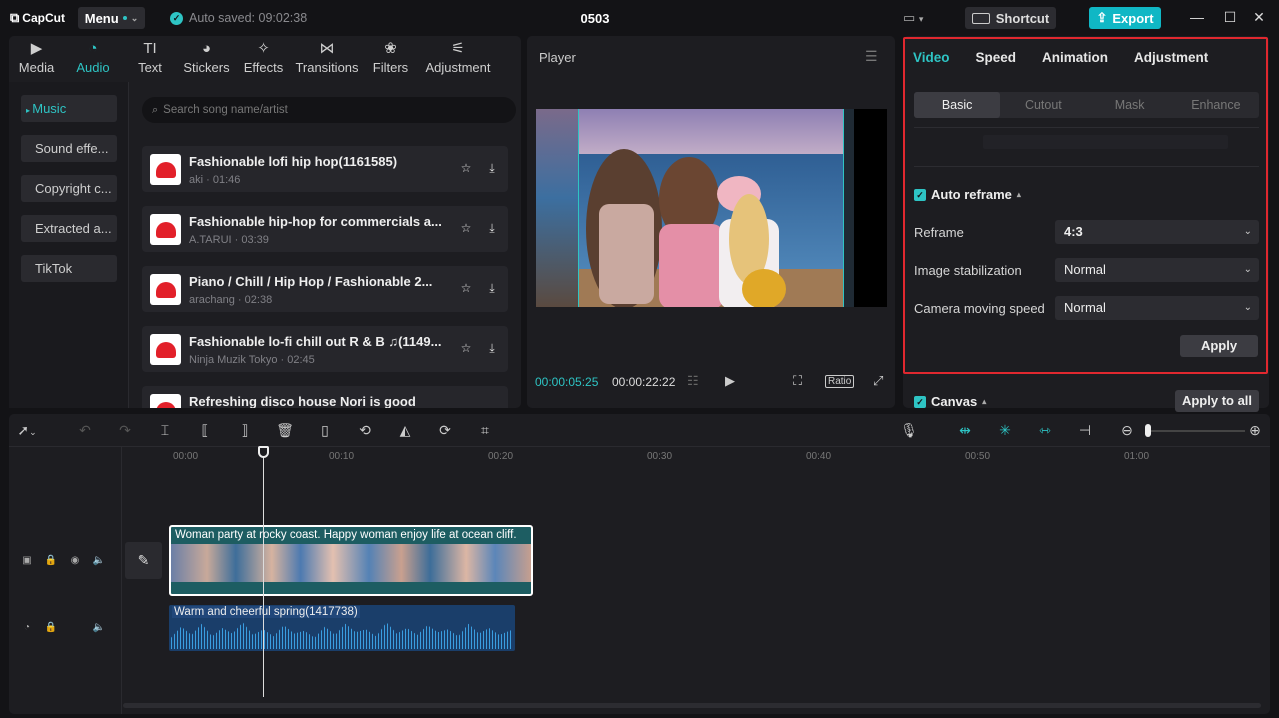 The image size is (1279, 718). I want to click on eye-icon: ◉, so click(75, 560).